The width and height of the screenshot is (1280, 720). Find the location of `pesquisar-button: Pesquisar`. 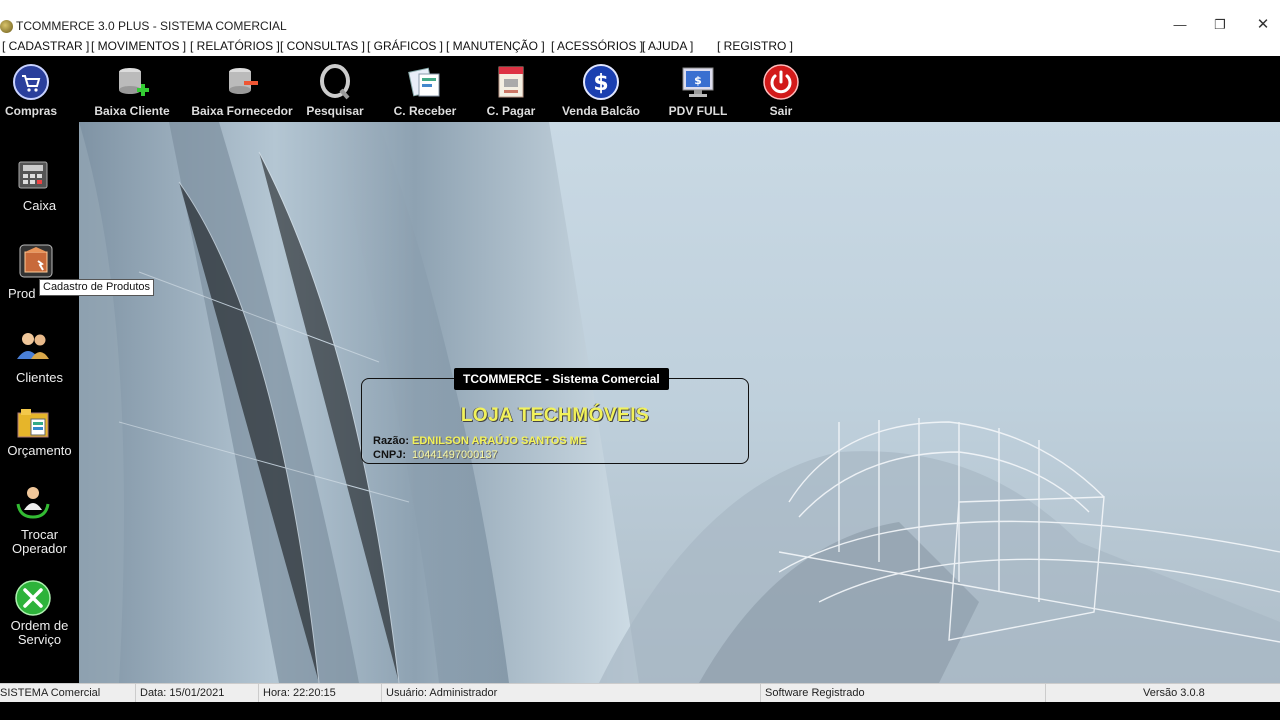

pesquisar-button: Pesquisar is located at coordinates (335, 89).